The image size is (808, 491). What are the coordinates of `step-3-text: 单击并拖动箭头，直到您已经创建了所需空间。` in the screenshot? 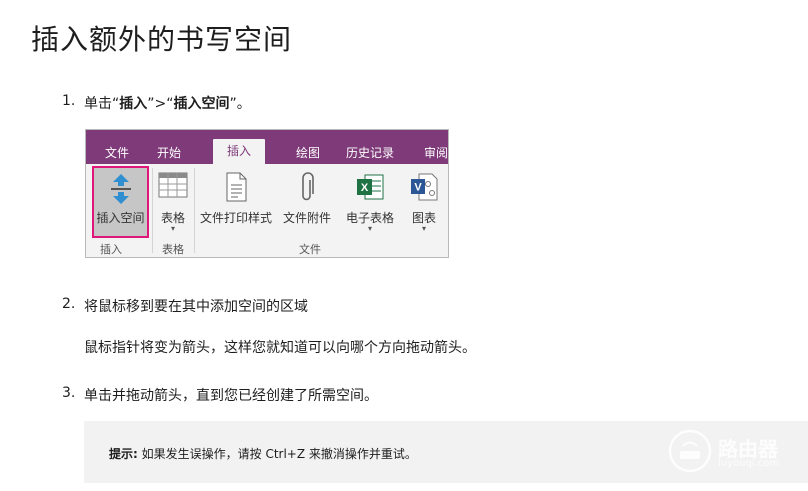 It's located at (231, 396).